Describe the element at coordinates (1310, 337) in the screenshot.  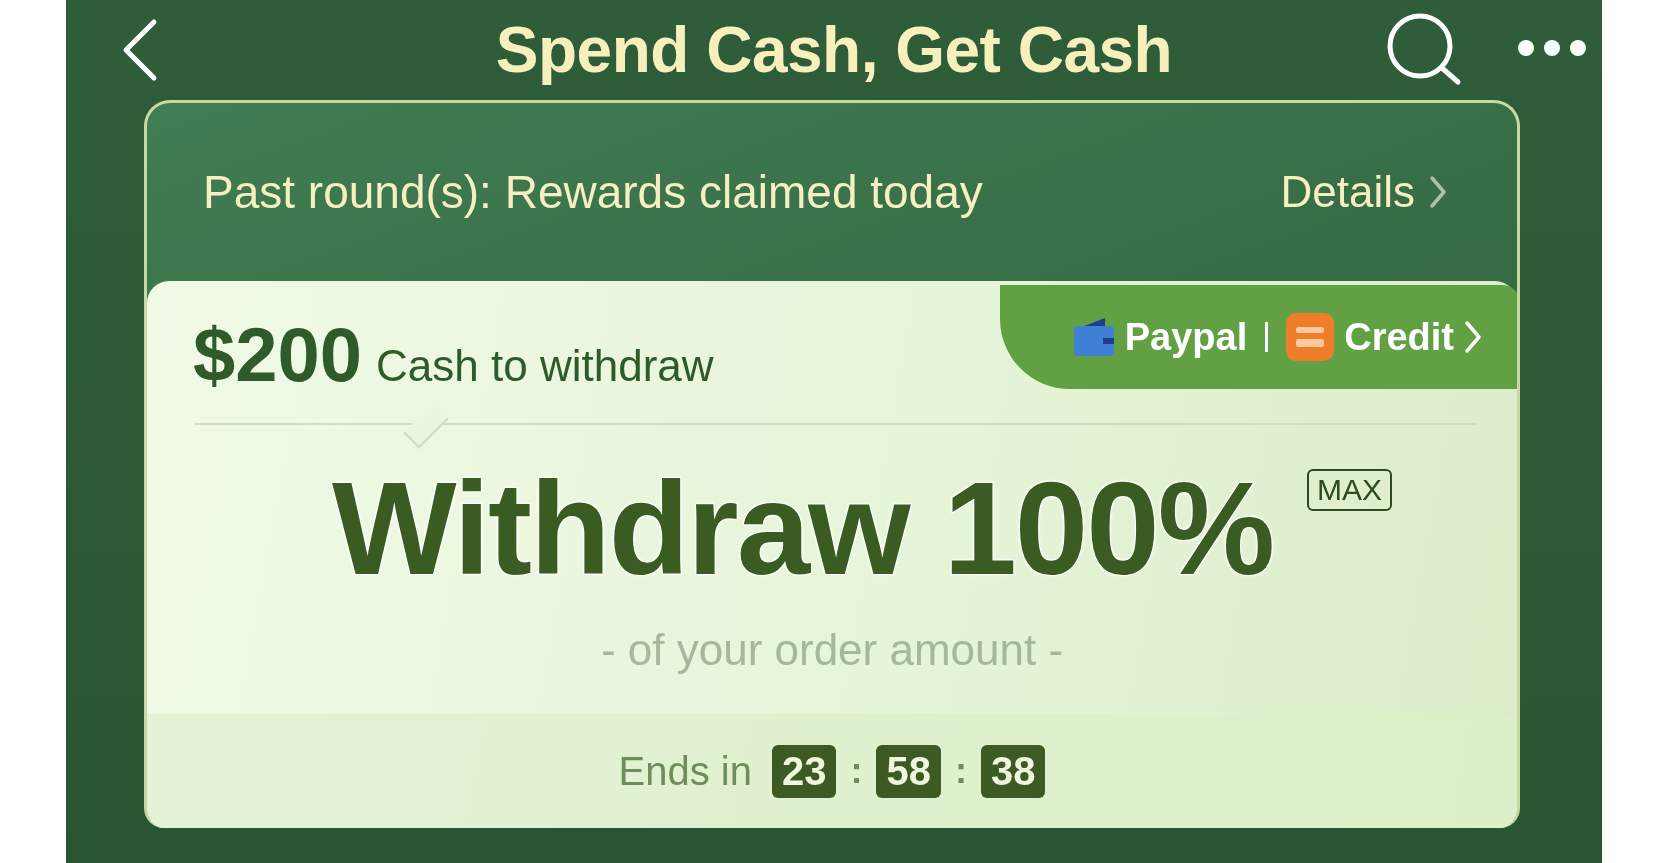
I see `app-icon` at that location.